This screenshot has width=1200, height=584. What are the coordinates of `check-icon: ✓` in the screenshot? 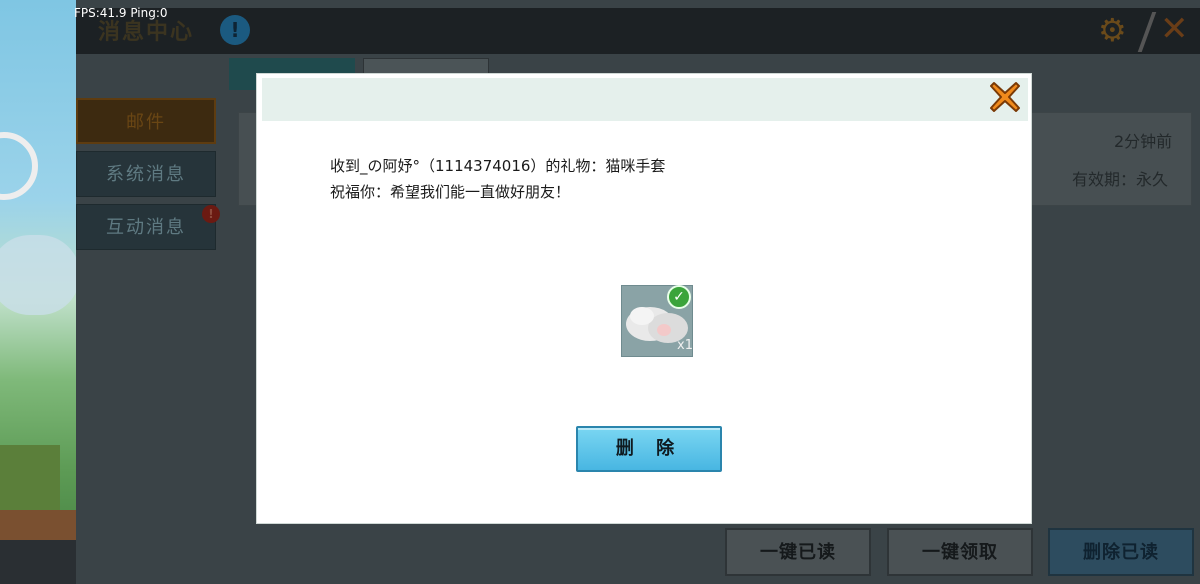 It's located at (679, 297).